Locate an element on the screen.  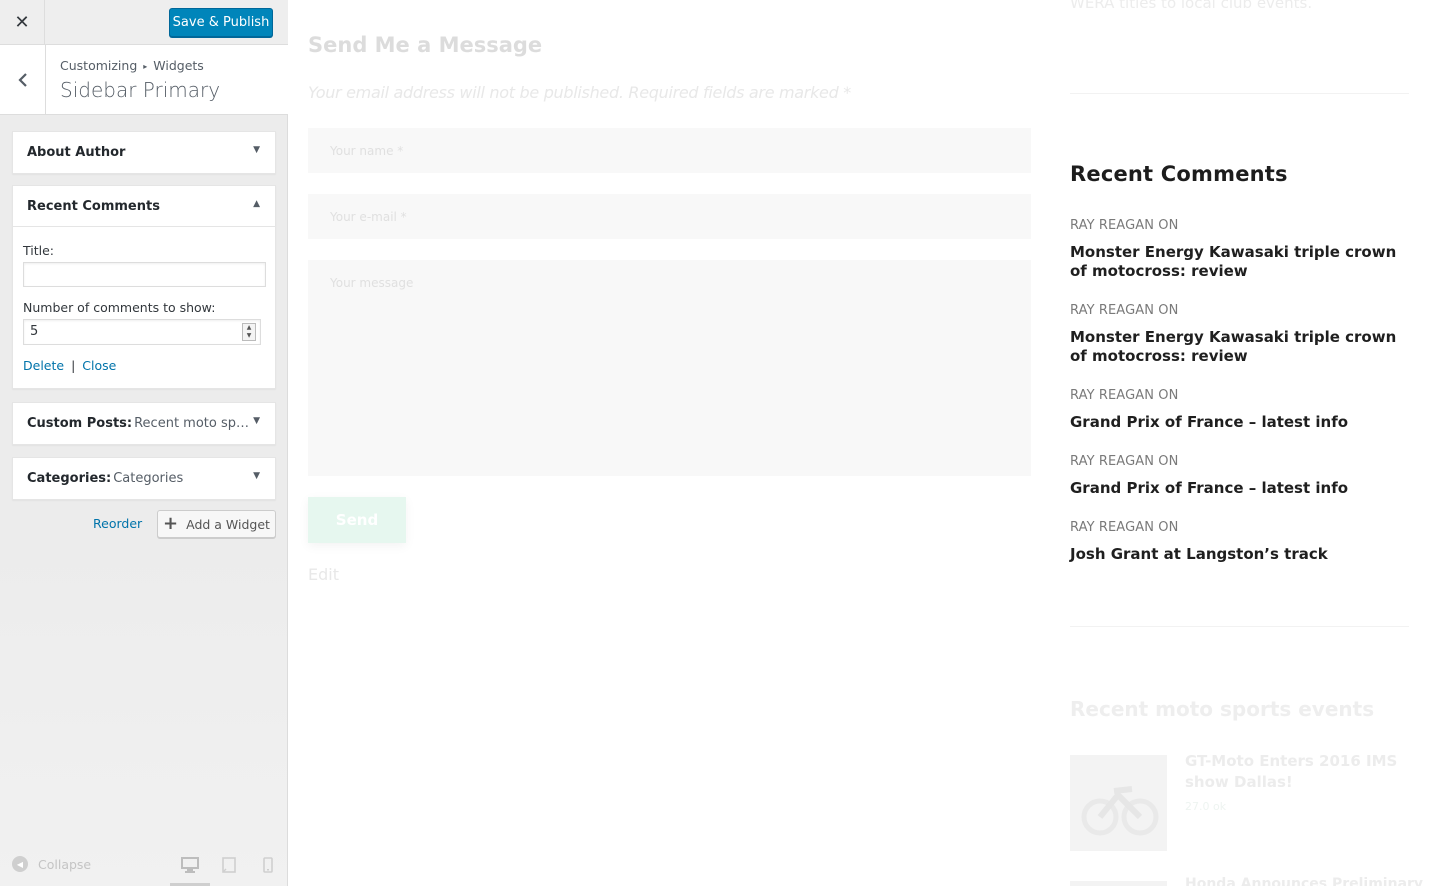
events-widget-title: Recent moto sports events is located at coordinates (1222, 709).